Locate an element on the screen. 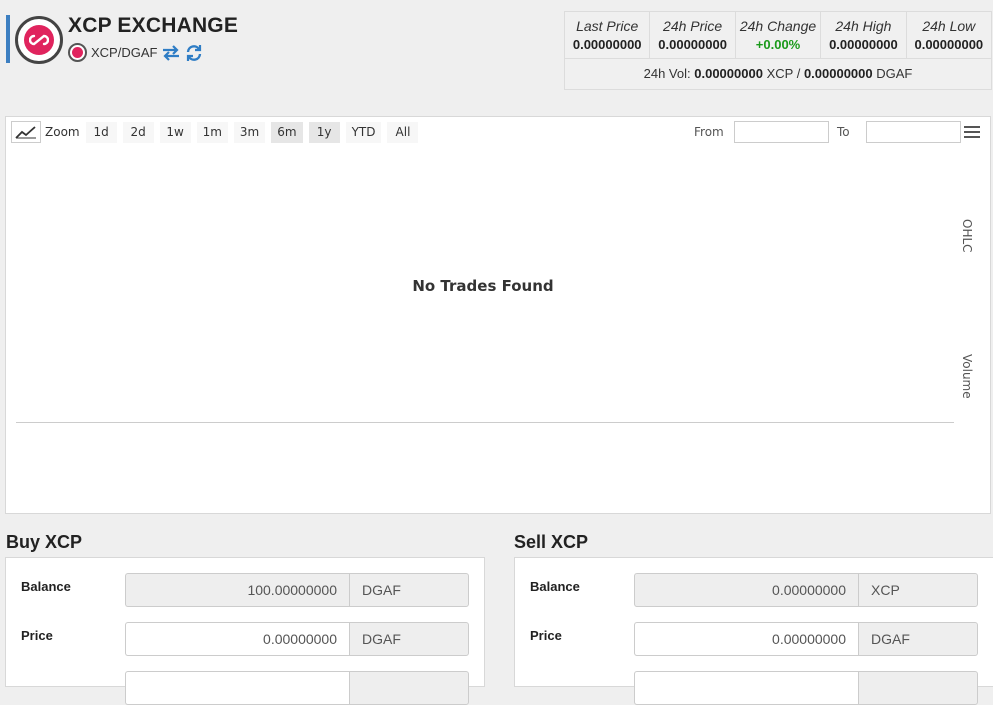  zoom-button-2d: 2d is located at coordinates (138, 132).